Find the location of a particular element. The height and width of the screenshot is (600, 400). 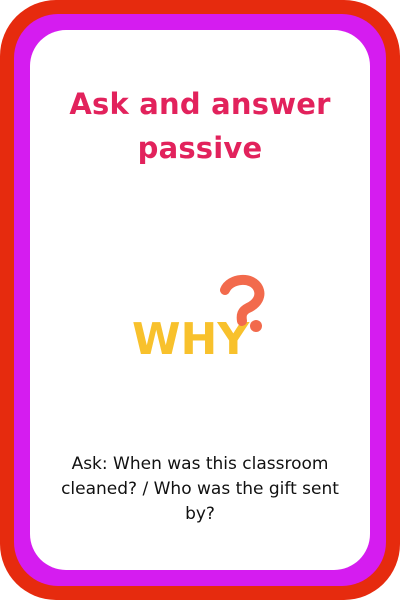

card-title: Ask and answer passive is located at coordinates (200, 126).